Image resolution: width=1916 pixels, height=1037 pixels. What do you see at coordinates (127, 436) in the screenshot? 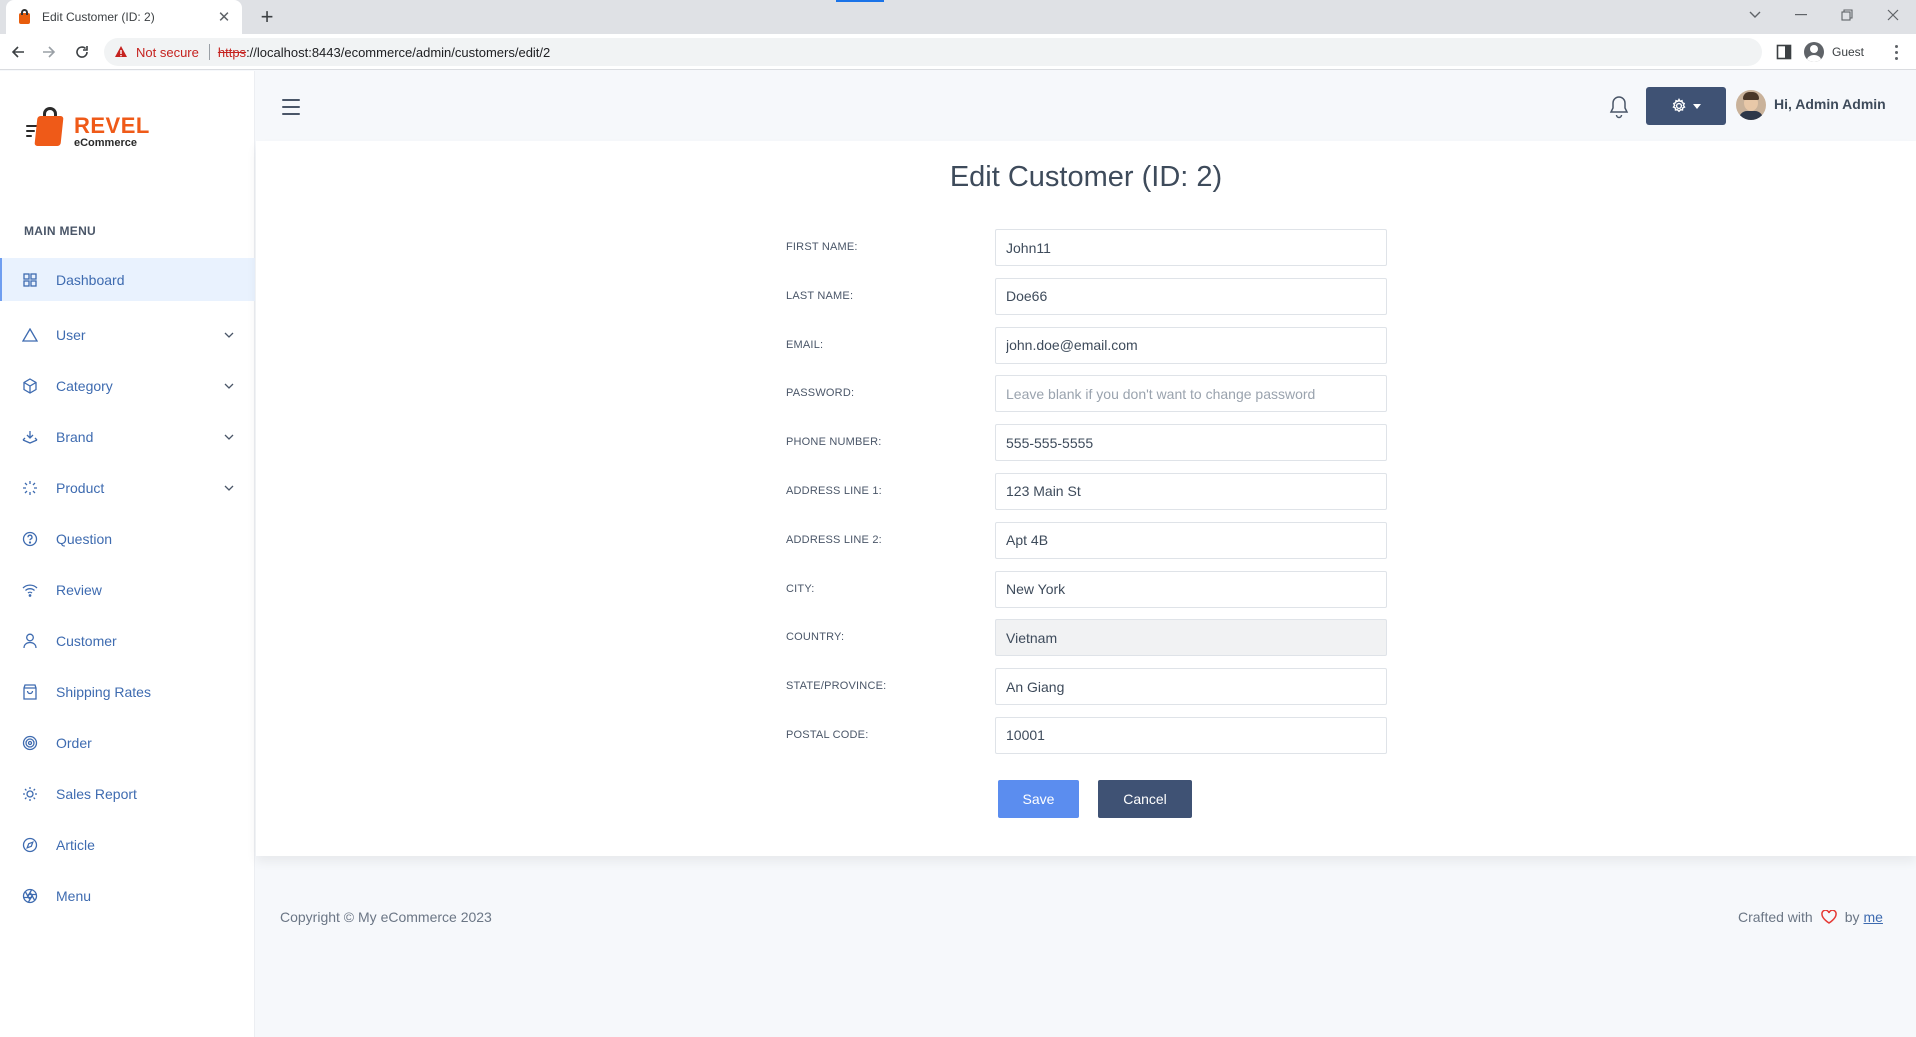
I see `sidebar-item-brand: Brand` at bounding box center [127, 436].